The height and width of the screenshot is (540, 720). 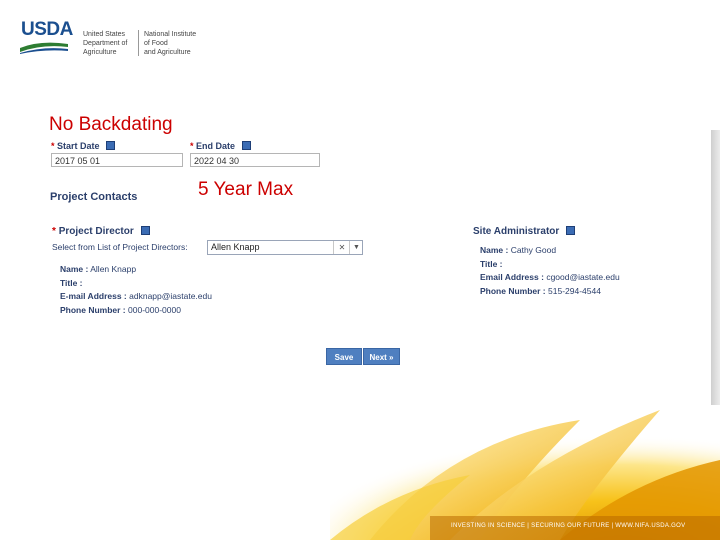 What do you see at coordinates (96, 231) in the screenshot?
I see `project-director-label-text: Project Director` at bounding box center [96, 231].